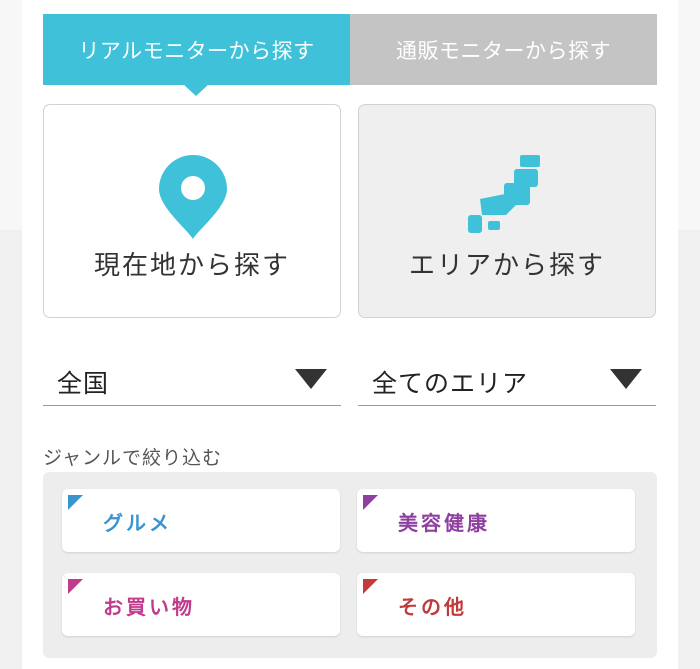 This screenshot has width=700, height=669. I want to click on search-by-area-button: エリアから探す, so click(507, 211).